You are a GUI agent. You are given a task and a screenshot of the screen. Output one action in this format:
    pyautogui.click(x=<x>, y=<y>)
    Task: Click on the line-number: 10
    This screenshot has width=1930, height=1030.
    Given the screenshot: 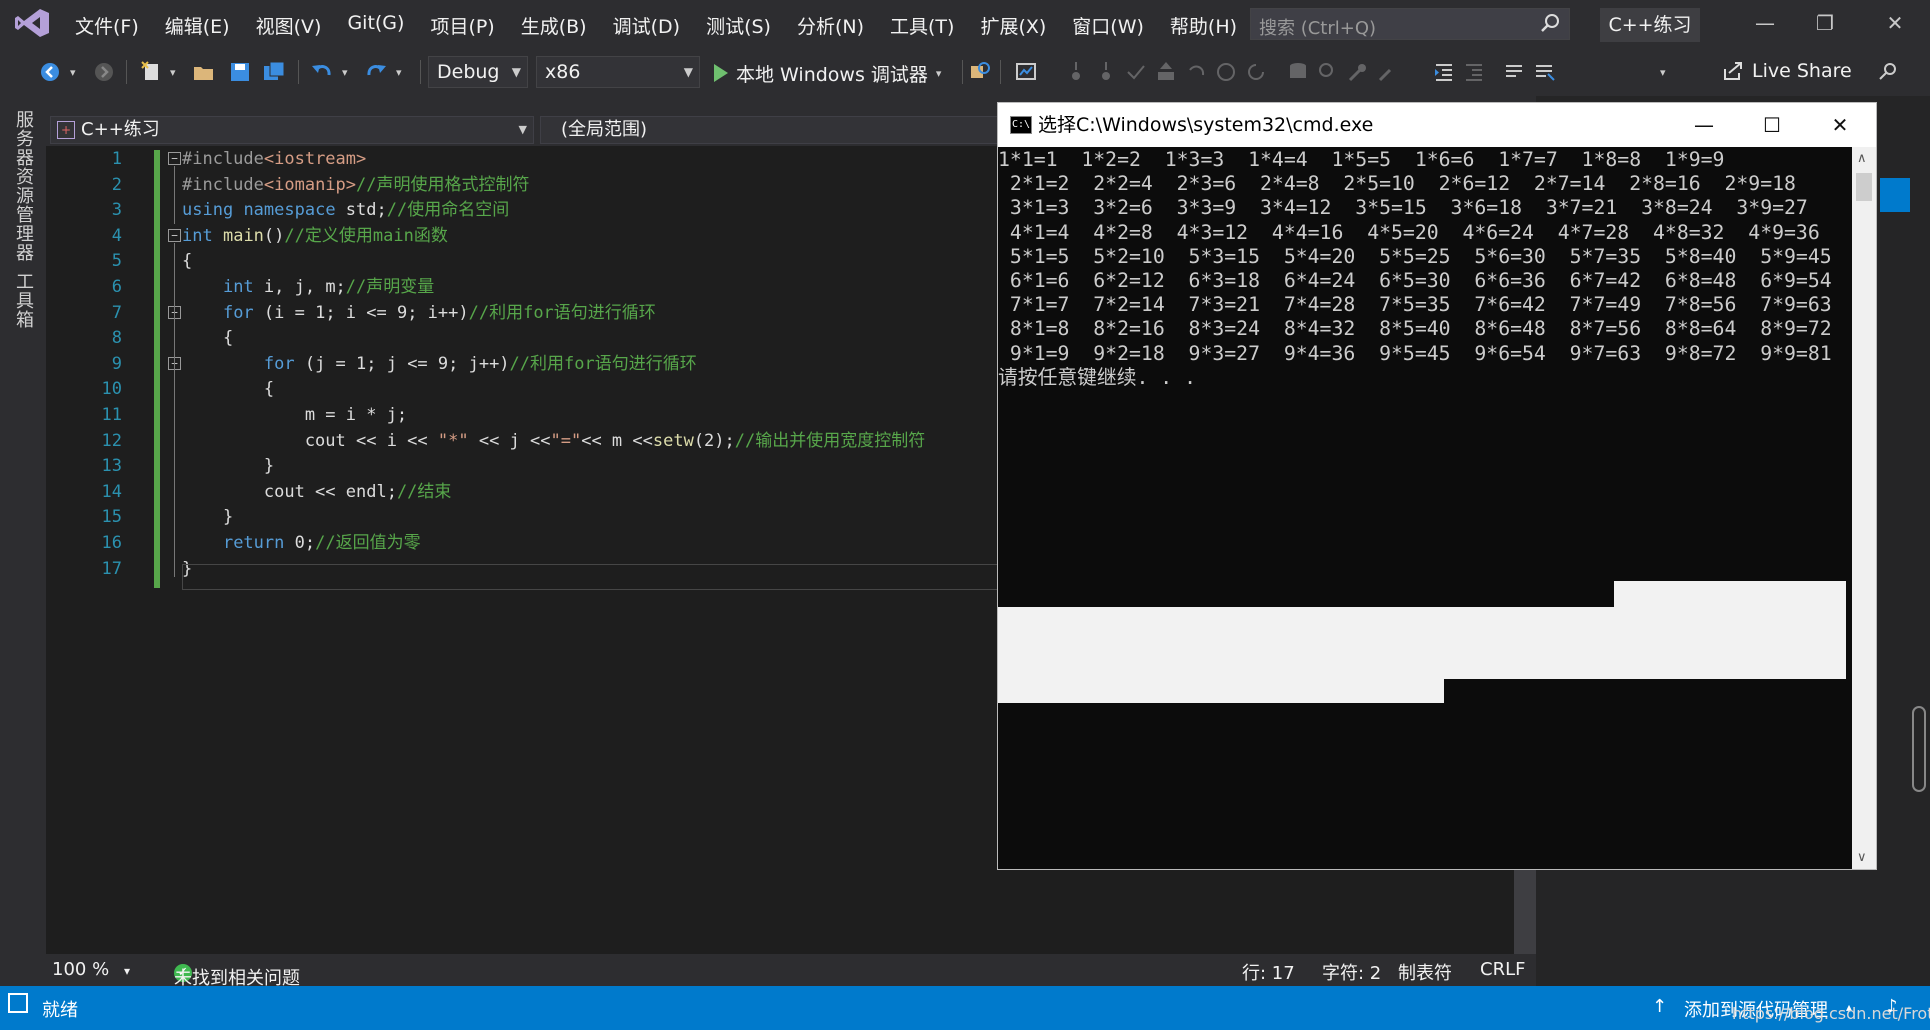 What is the action you would take?
    pyautogui.click(x=111, y=389)
    